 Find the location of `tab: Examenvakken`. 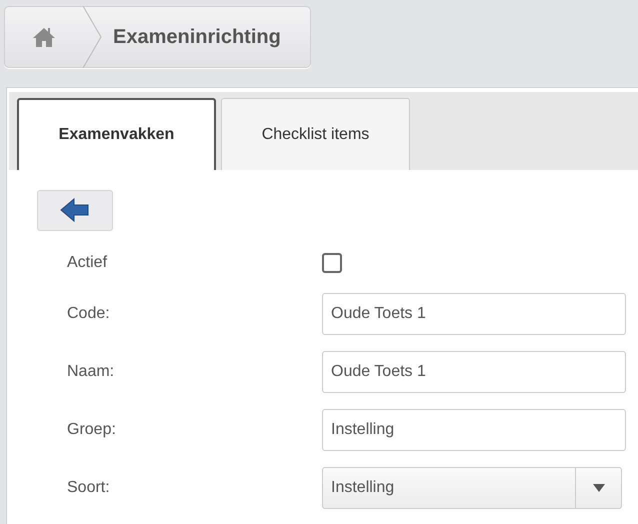

tab: Examenvakken is located at coordinates (116, 134).